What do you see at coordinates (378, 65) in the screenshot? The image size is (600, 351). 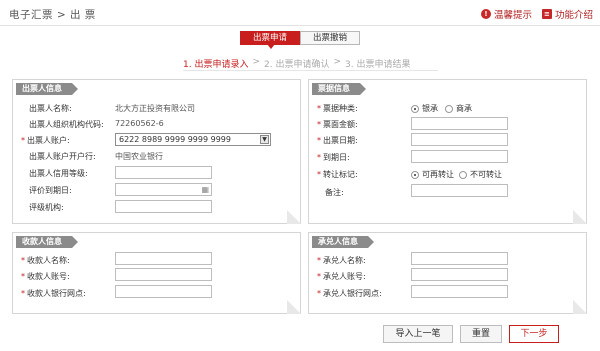 I see `step-3: 3. 出票申请结果` at bounding box center [378, 65].